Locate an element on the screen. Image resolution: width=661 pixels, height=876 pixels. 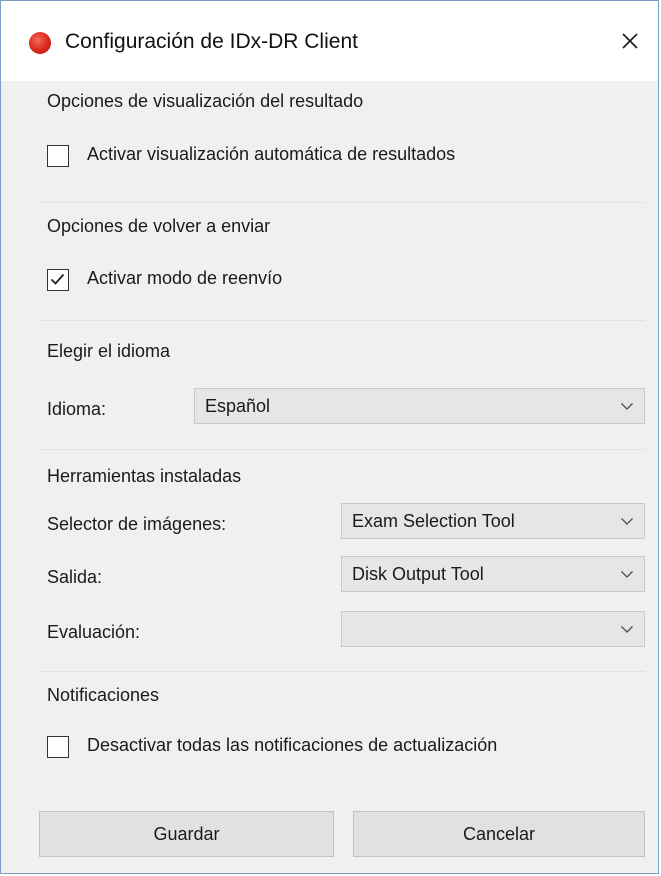
output-label: Salida: is located at coordinates (75, 577).